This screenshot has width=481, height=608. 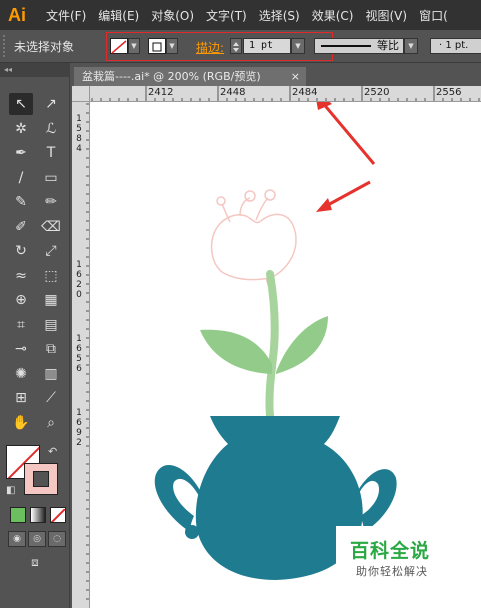 I want to click on artboard-tool: ⊞, so click(x=21, y=398).